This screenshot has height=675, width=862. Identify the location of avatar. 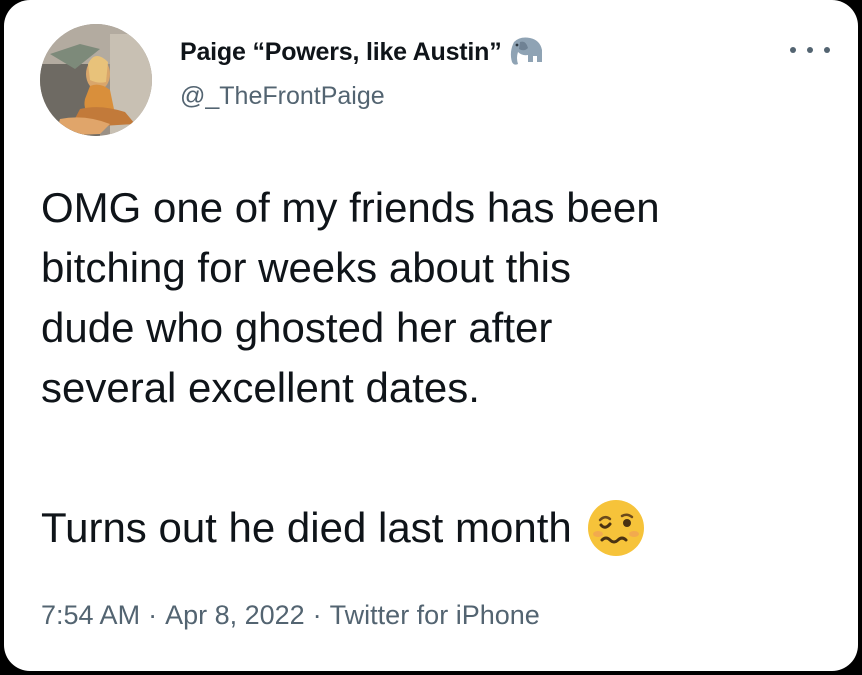
(96, 80).